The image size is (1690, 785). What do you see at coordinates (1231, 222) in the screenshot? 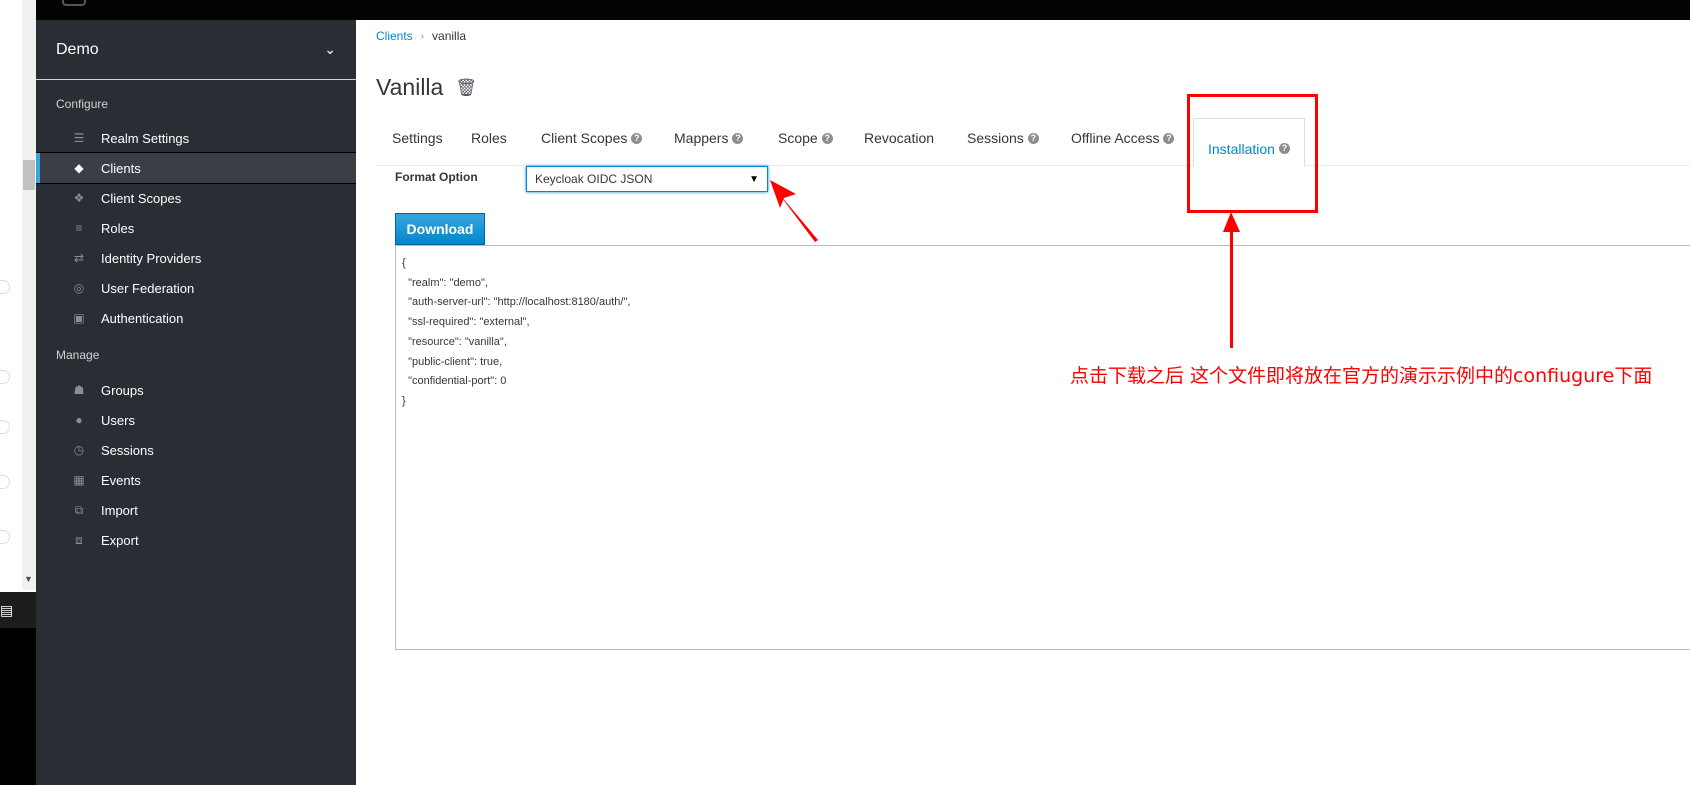
I see `annotation-arrow-head-tab` at bounding box center [1231, 222].